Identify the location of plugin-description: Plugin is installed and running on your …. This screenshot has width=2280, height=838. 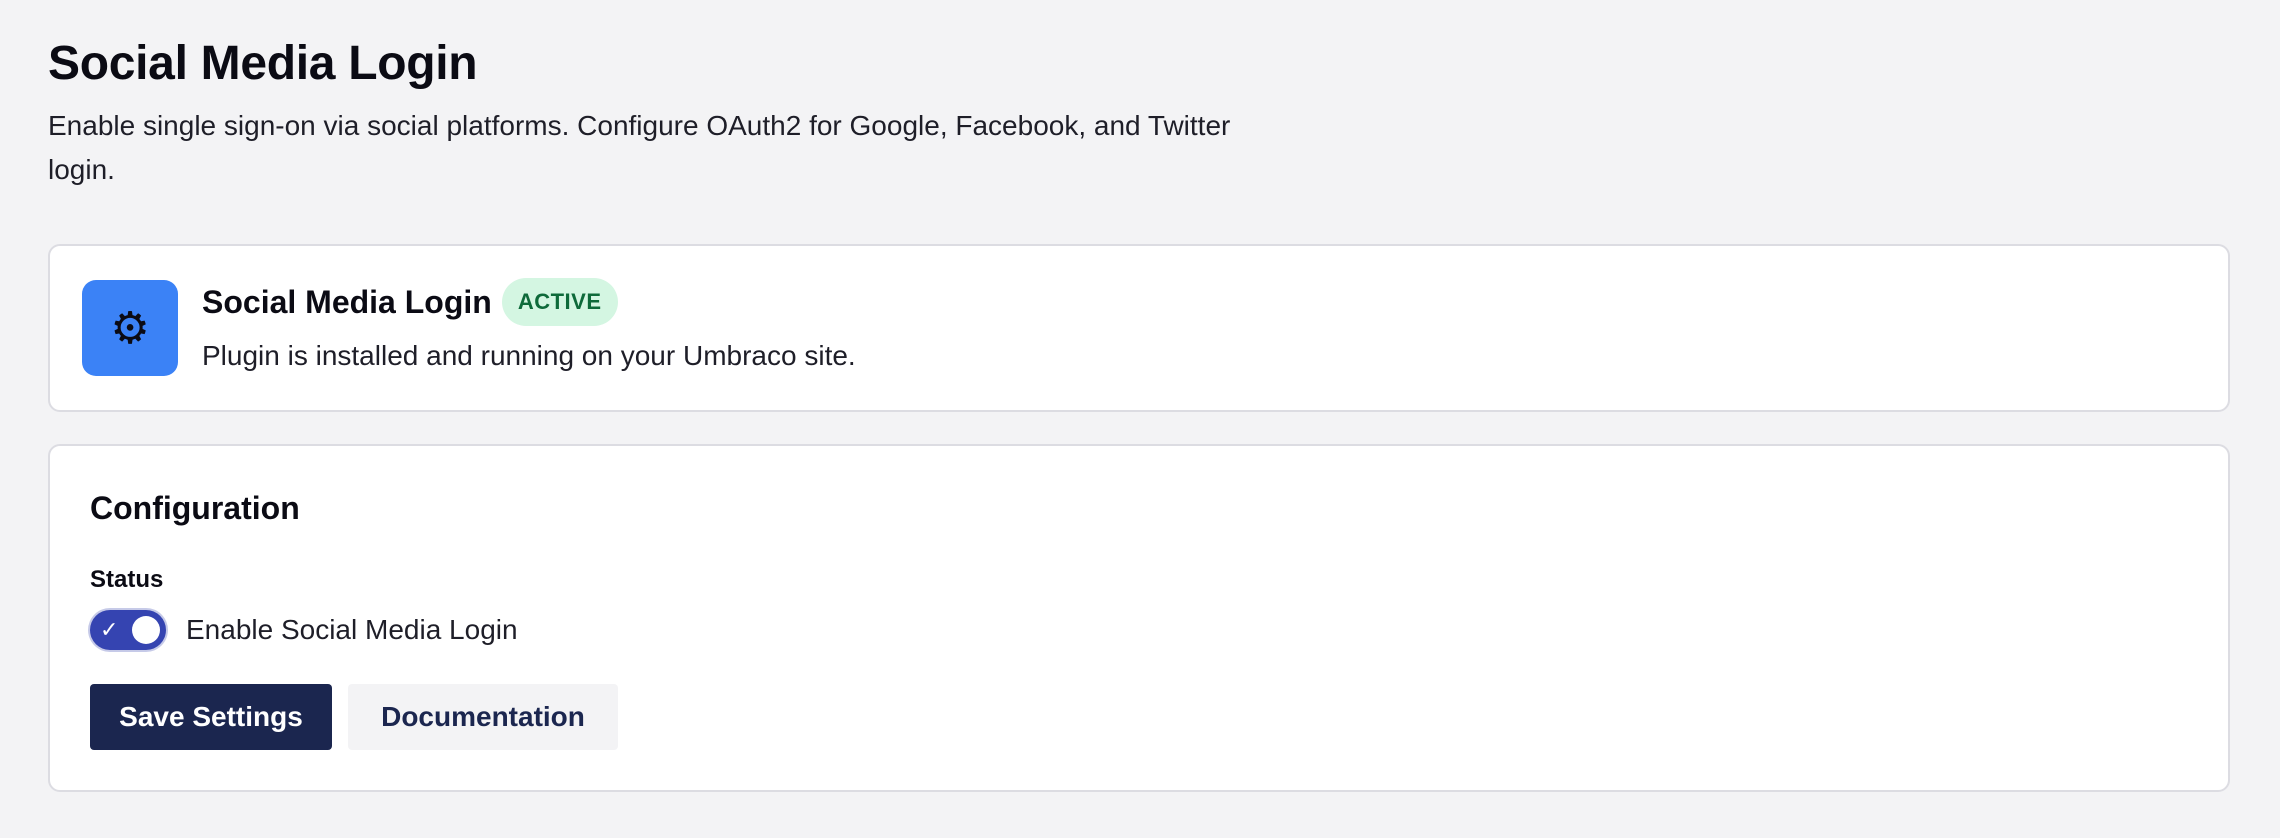
(529, 355).